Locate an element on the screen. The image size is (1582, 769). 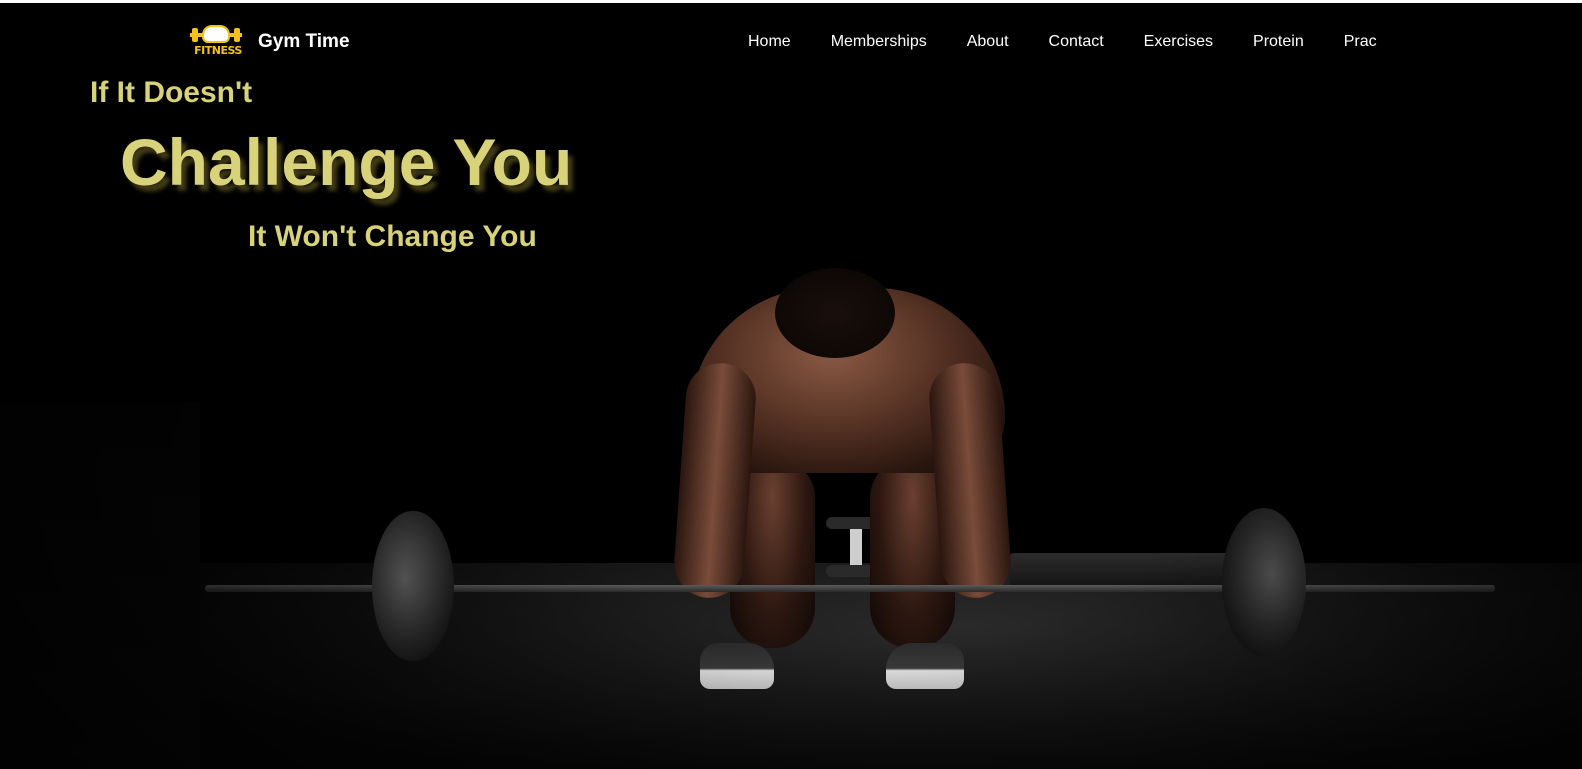
nav-link-protein: Protein is located at coordinates (1278, 41).